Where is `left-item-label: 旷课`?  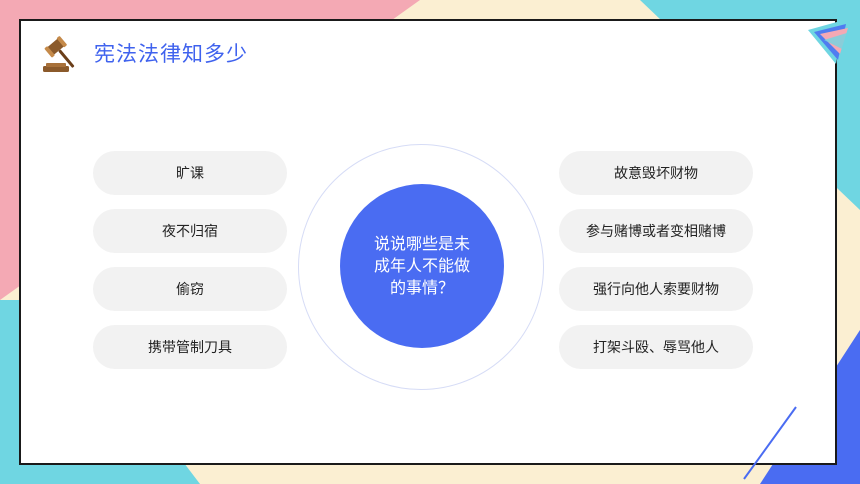 left-item-label: 旷课 is located at coordinates (190, 174).